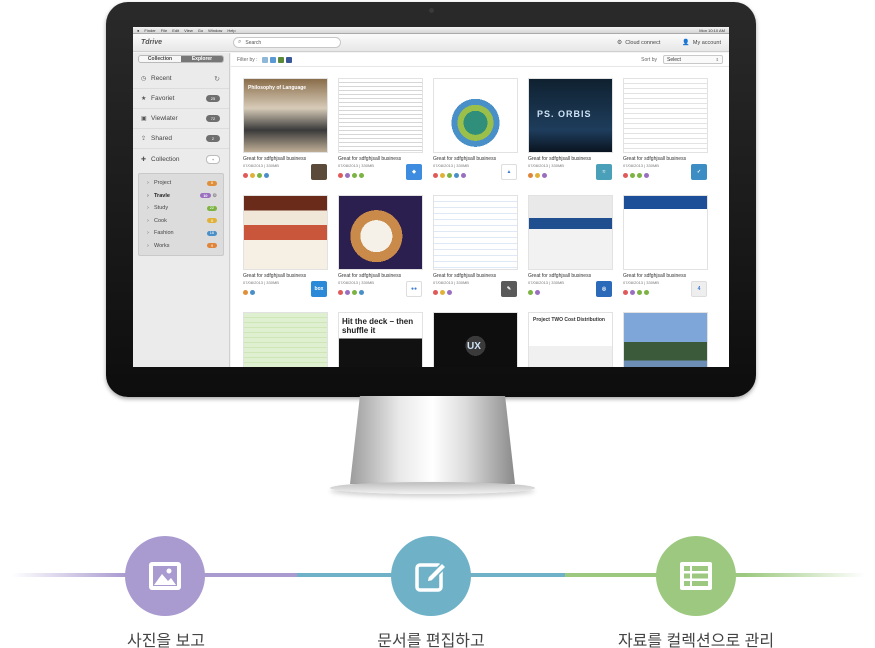 This screenshot has height=648, width=875. What do you see at coordinates (202, 59) in the screenshot?
I see `tab-explorer: Explorer` at bounding box center [202, 59].